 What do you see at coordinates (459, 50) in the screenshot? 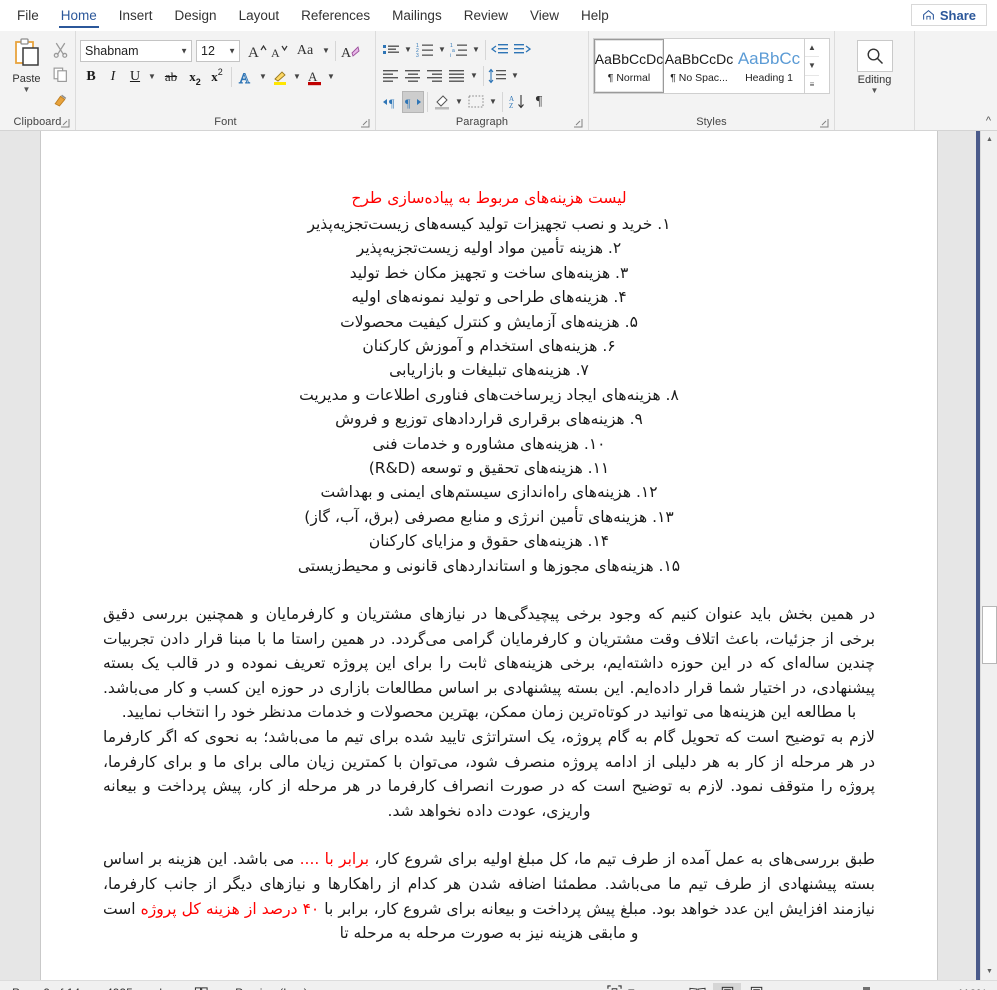
I see `multilevel-list-button: 1ai` at bounding box center [459, 50].